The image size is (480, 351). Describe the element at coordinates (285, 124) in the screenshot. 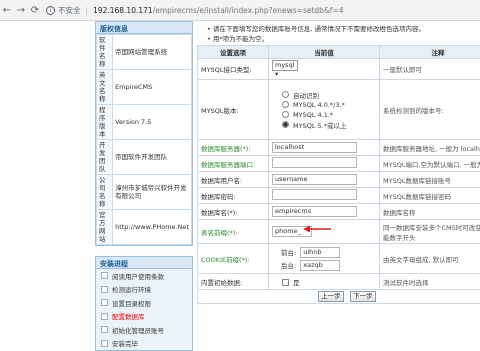

I see `radio-selected-icon` at that location.